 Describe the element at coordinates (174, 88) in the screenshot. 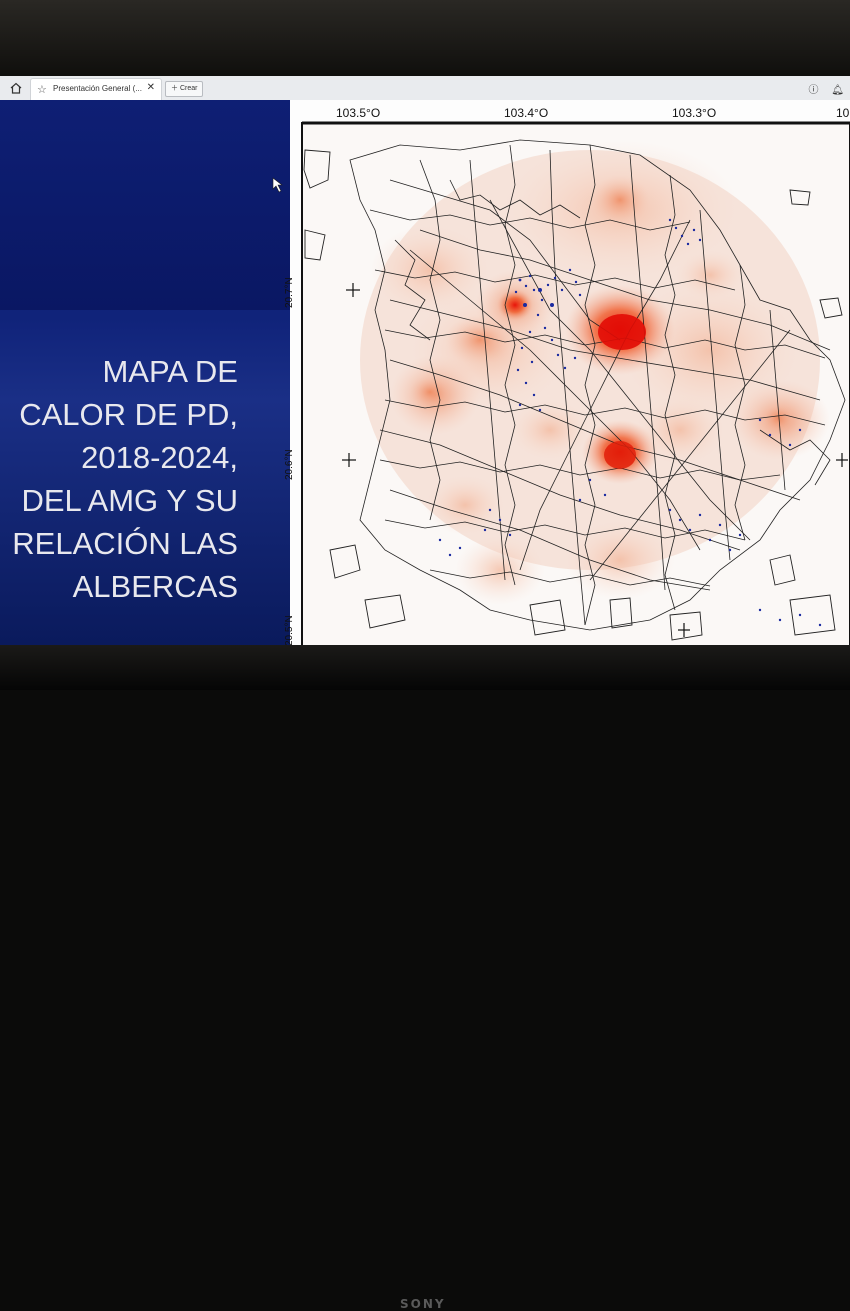

I see `plus-icon: ＋` at that location.